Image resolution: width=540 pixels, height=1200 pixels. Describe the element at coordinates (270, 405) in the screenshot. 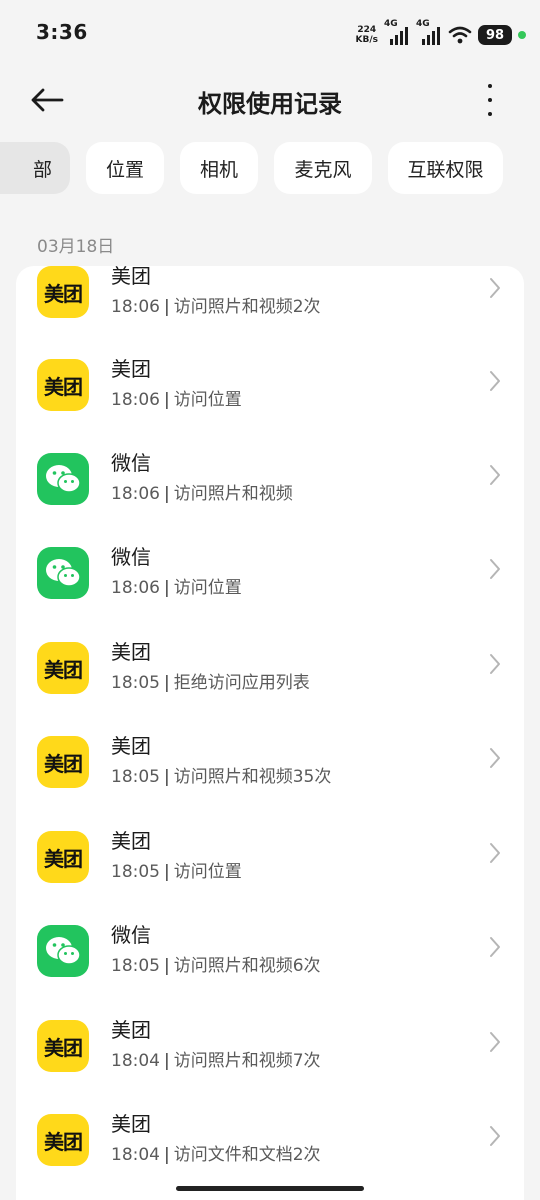

I see `record-item: 美团 美团 18:06 | 访问位置` at that location.